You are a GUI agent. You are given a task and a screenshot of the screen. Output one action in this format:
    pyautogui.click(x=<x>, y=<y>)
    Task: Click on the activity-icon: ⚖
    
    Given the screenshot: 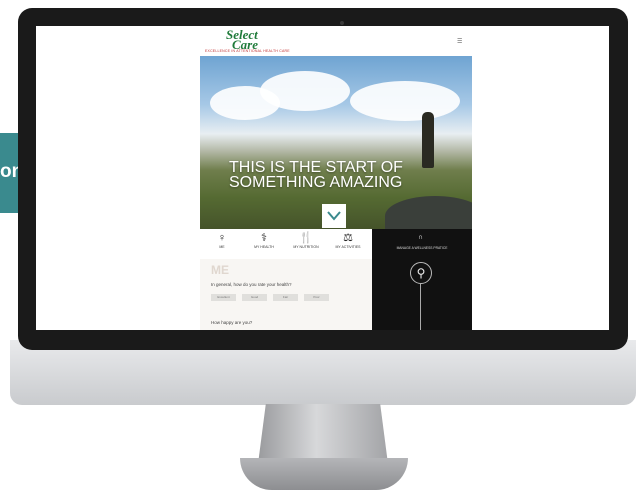 What is the action you would take?
    pyautogui.click(x=348, y=238)
    